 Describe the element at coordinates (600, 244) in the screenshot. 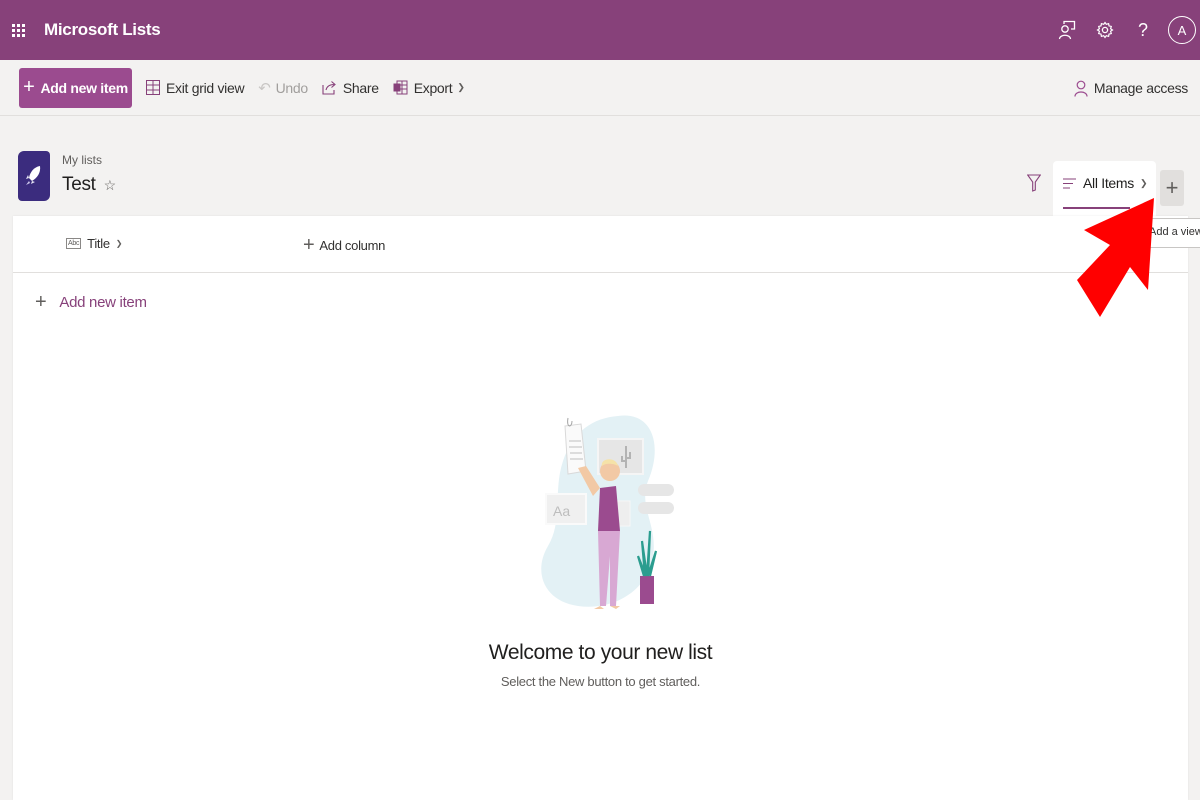

I see `column-header-row: Abc Title ❯ + Add column` at that location.